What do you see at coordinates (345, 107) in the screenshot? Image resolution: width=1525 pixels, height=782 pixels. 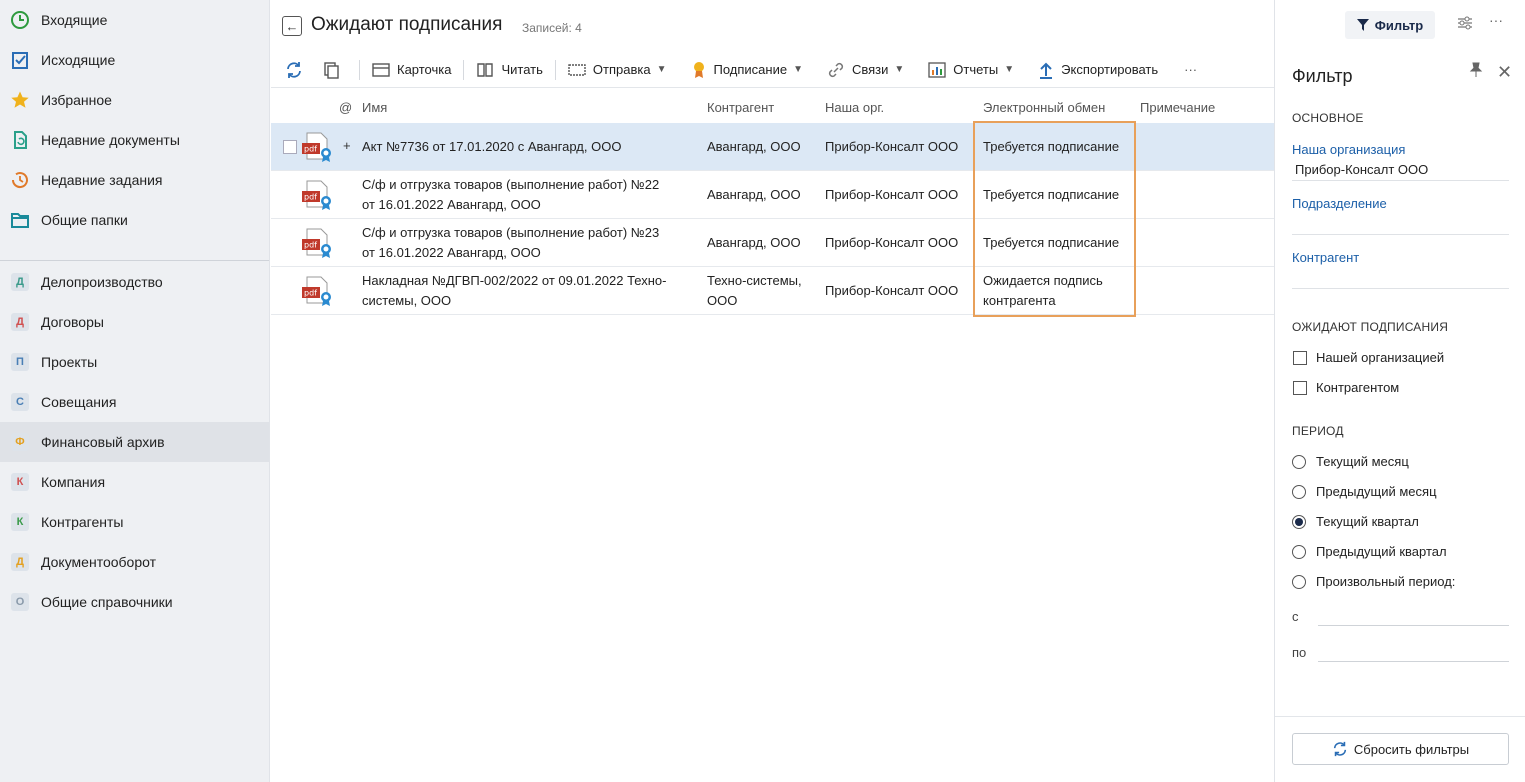 I see `column-header-at: @` at bounding box center [345, 107].